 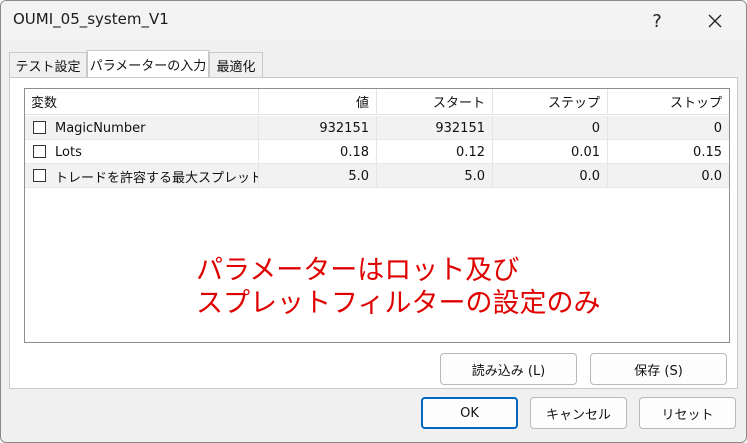 I want to click on step-cell: 0, so click(x=550, y=128).